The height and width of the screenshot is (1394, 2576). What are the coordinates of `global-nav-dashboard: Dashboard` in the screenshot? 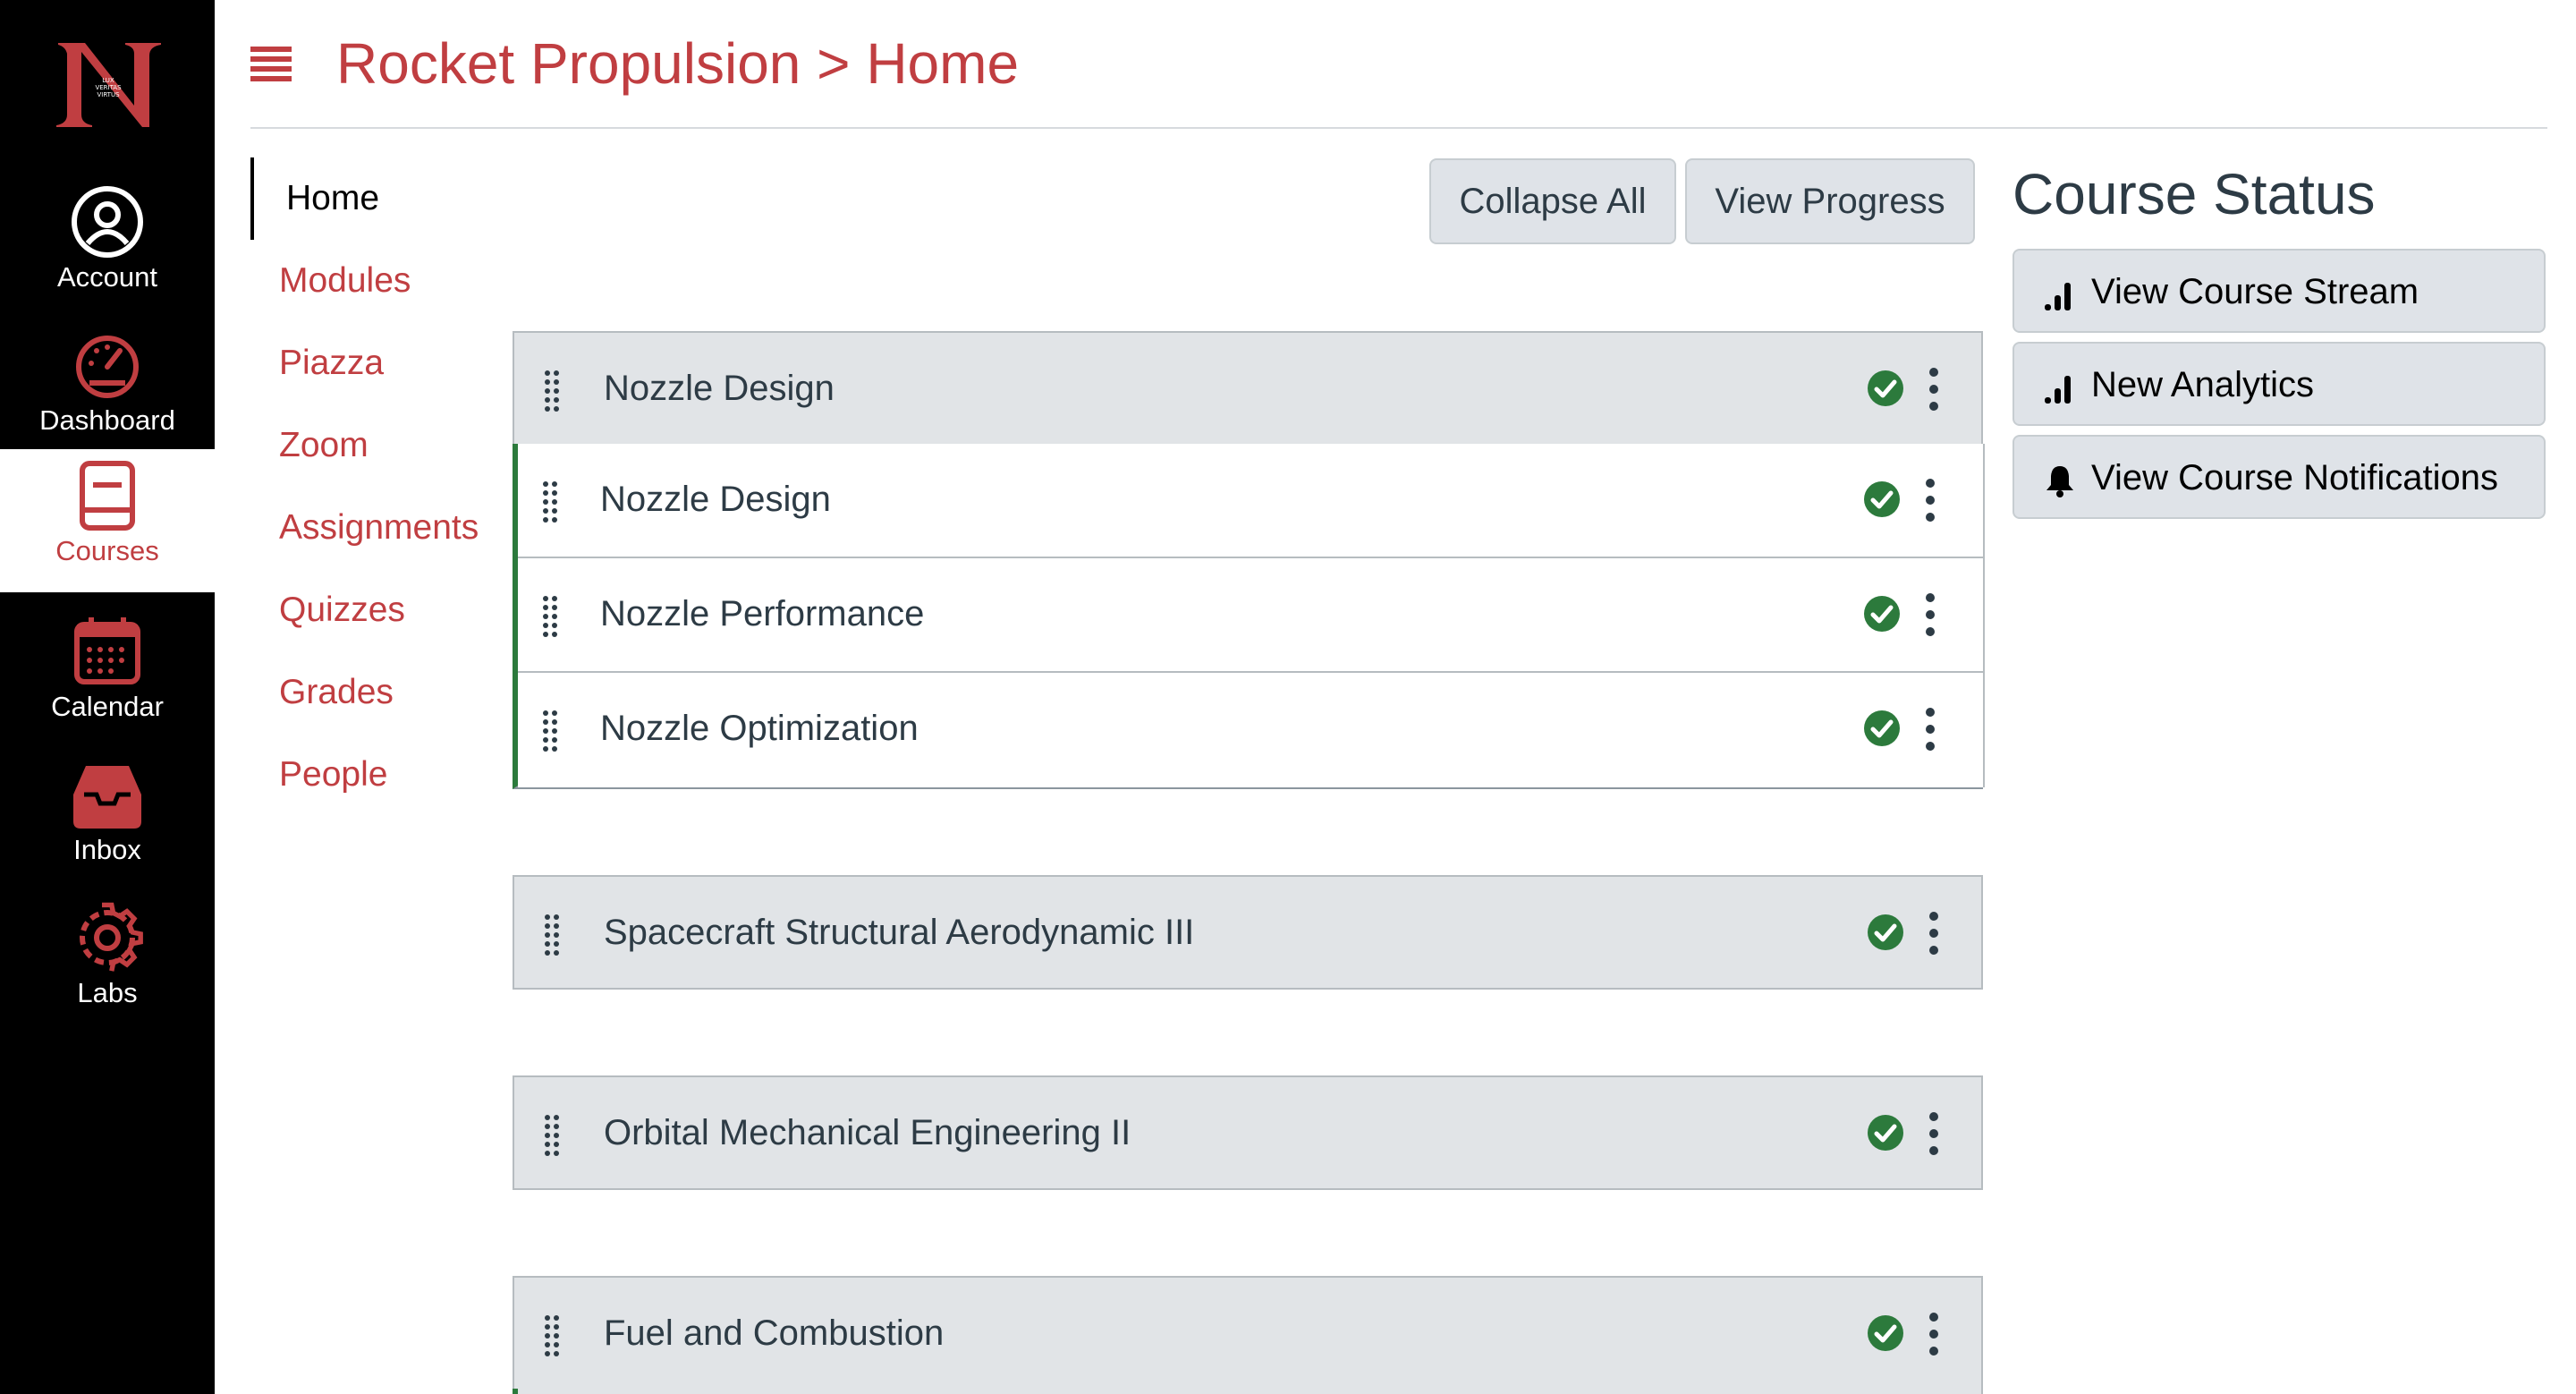 It's located at (107, 390).